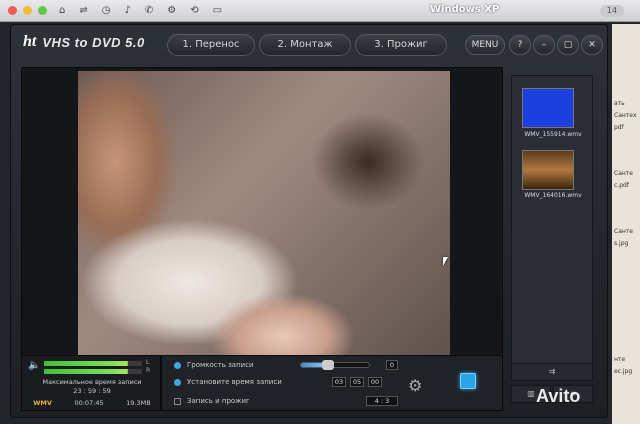 The image size is (640, 424). What do you see at coordinates (234, 382) in the screenshot?
I see `set-time-label: Установите время записи` at bounding box center [234, 382].